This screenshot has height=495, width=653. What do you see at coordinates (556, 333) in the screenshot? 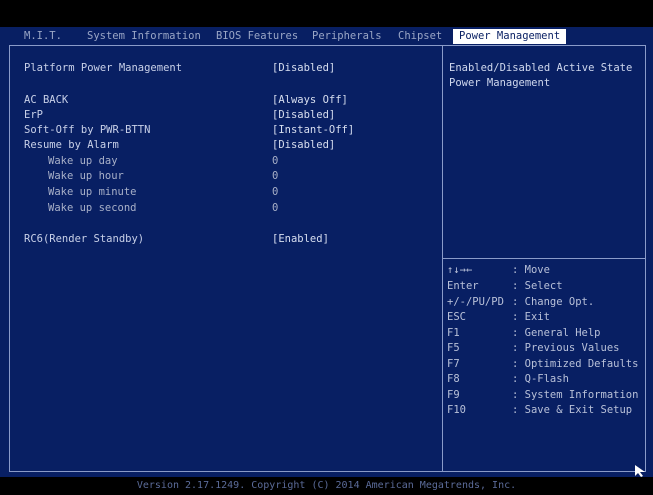
I see `key-desc: : General Help` at bounding box center [556, 333].